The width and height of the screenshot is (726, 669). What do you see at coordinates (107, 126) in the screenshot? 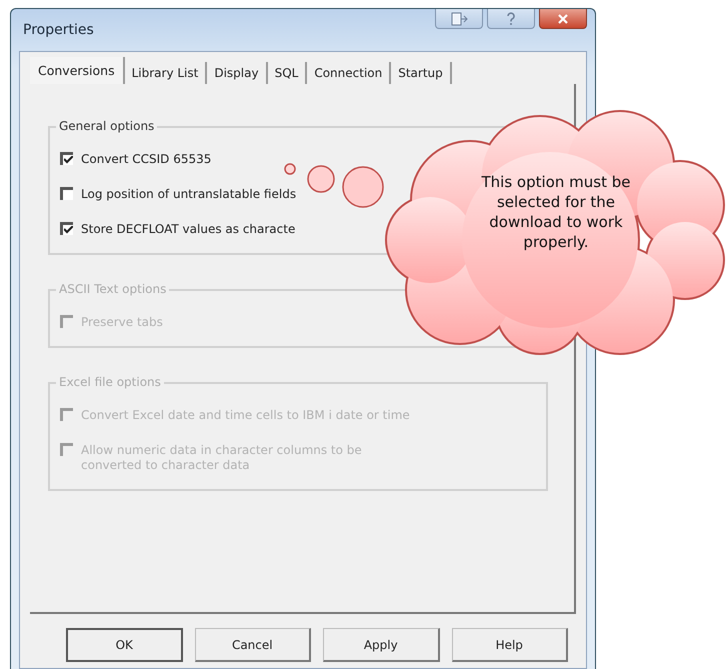
I see `group-title: General options` at bounding box center [107, 126].